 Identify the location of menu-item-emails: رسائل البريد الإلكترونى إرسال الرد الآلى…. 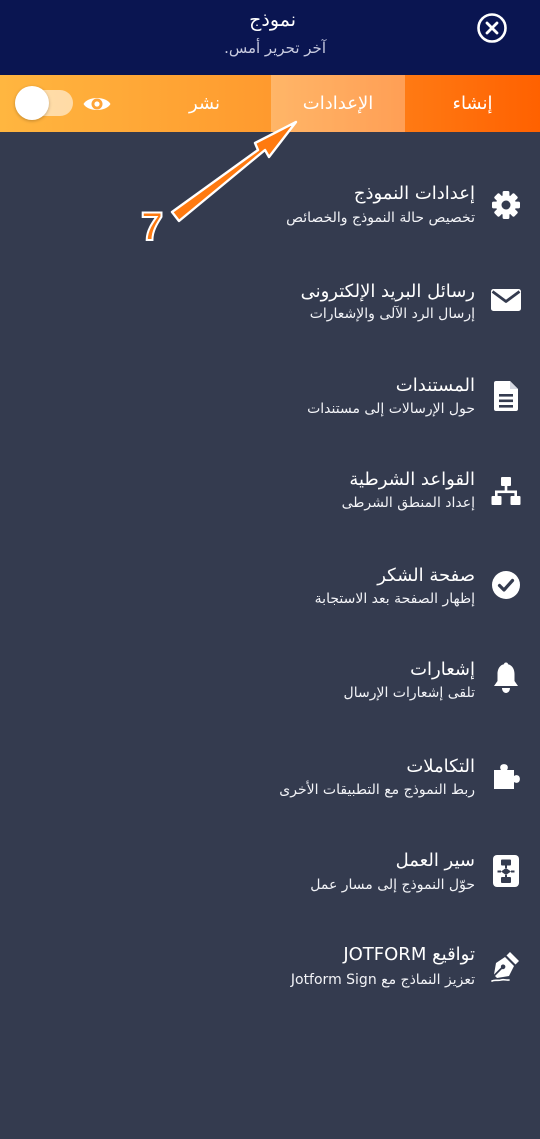
(270, 320).